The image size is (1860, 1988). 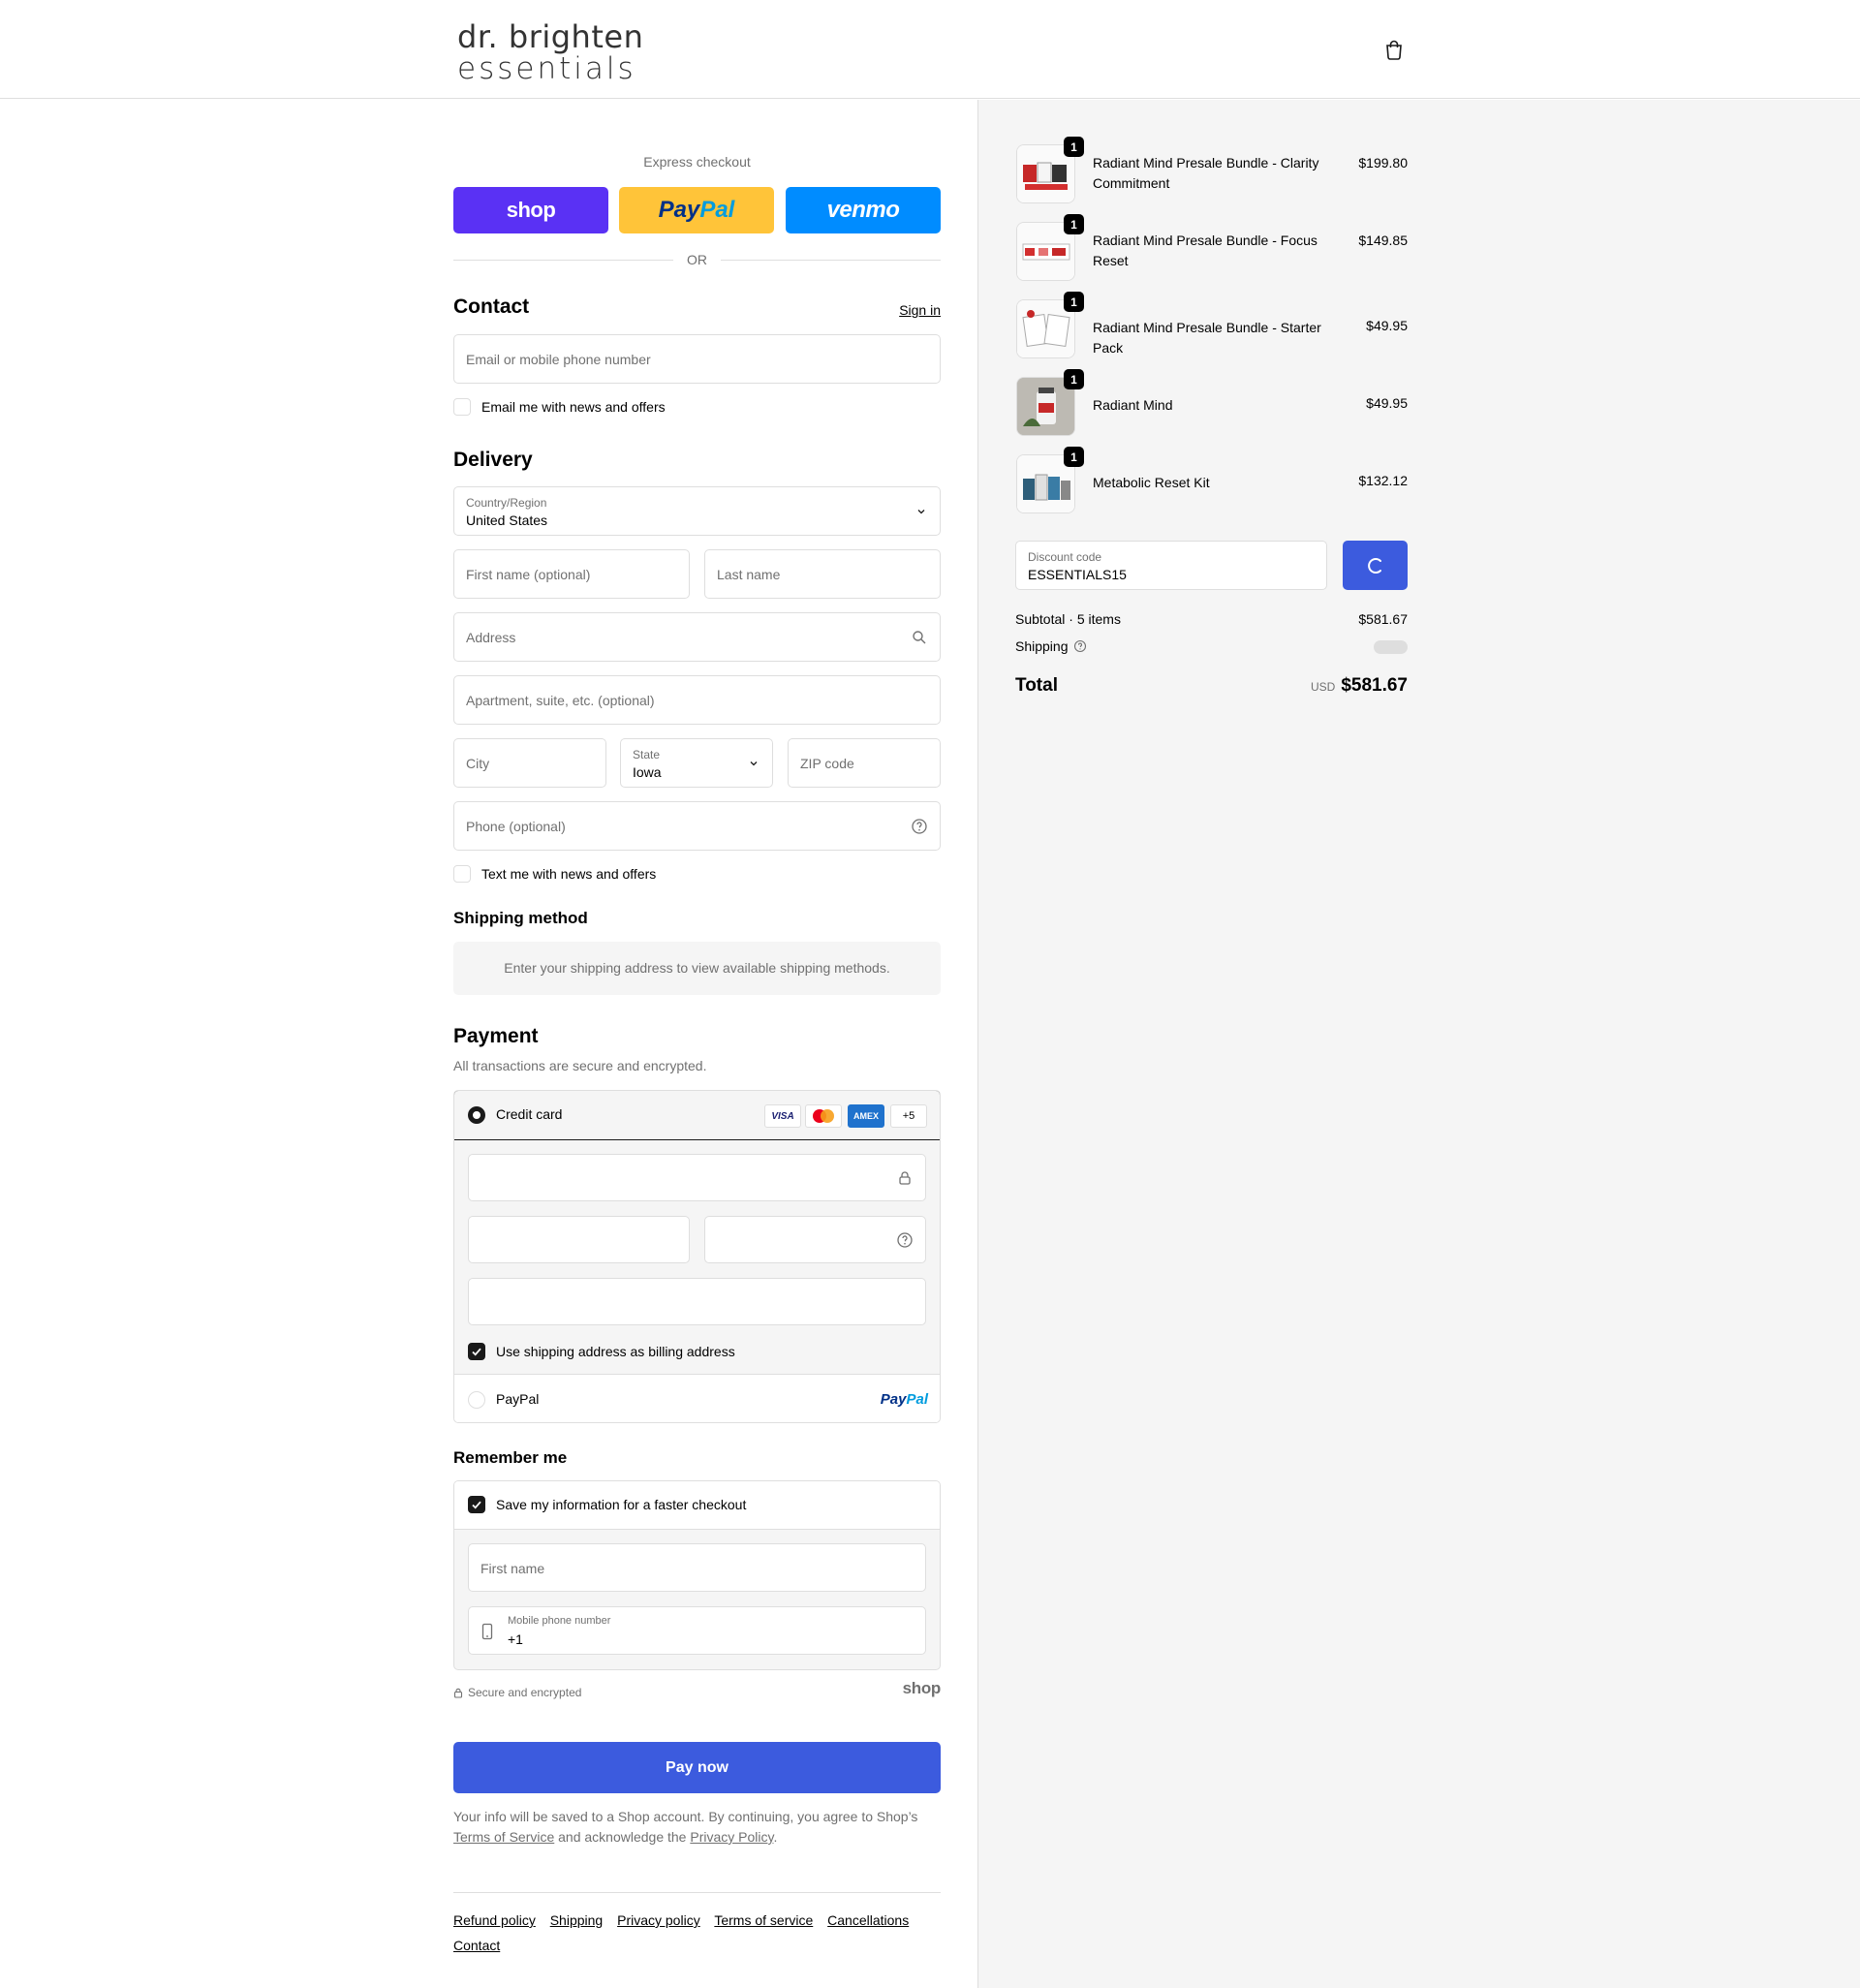 I want to click on country-select: Country/Region United States, so click(x=697, y=511).